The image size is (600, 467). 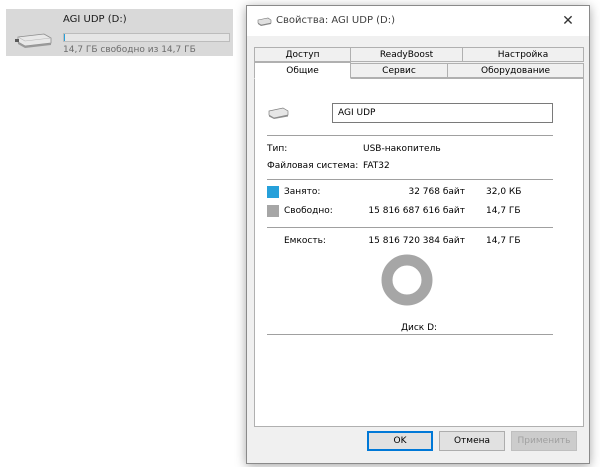 I want to click on tab-label: Сервис, so click(x=399, y=70).